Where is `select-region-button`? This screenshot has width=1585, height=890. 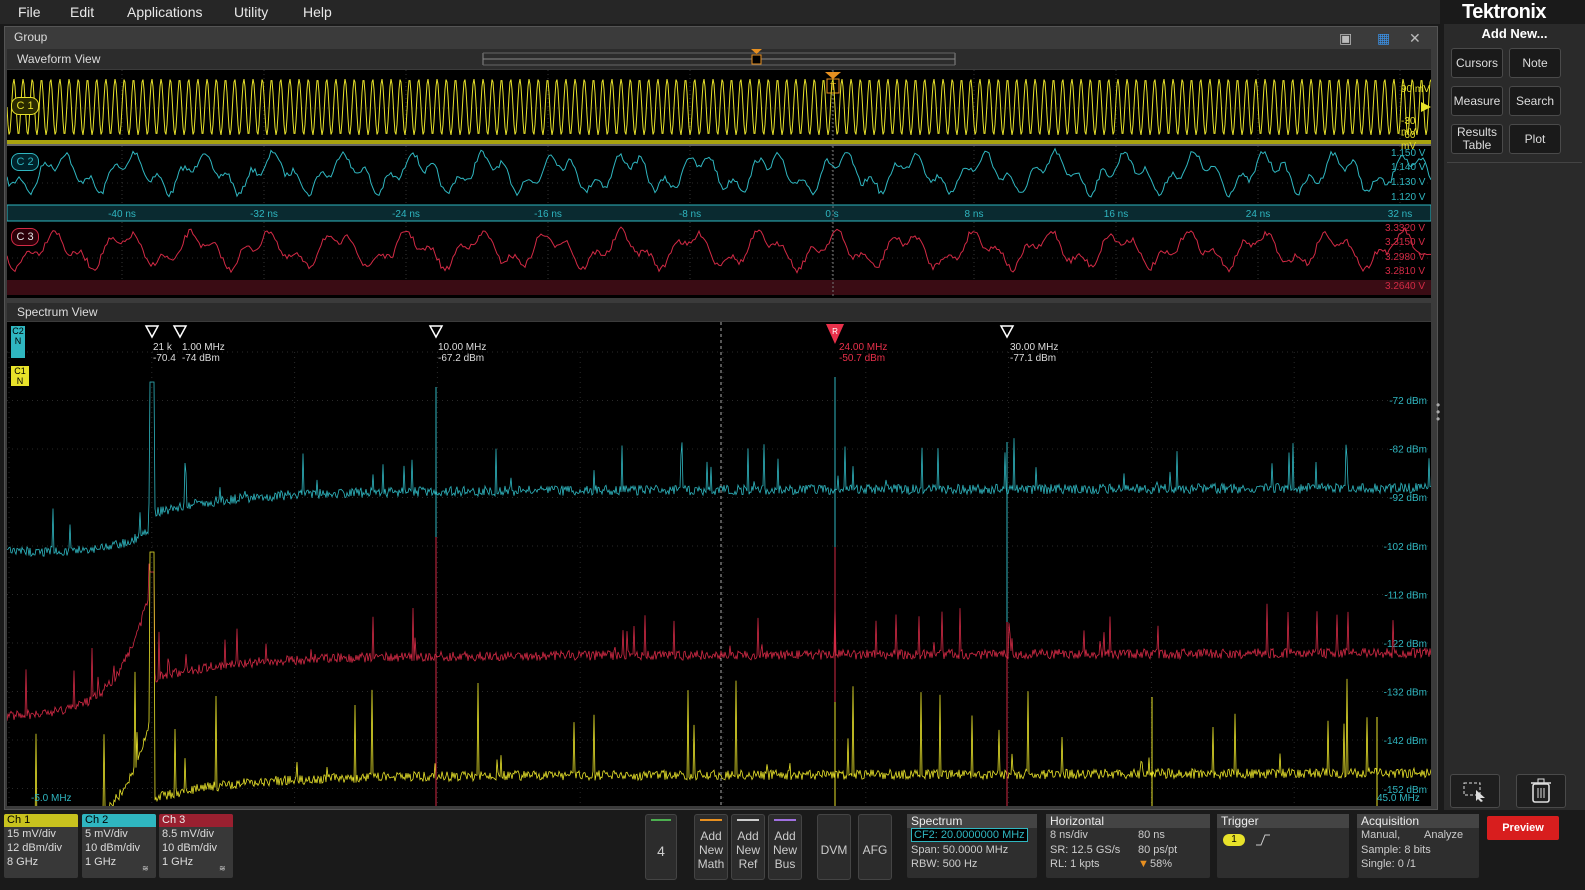
select-region-button is located at coordinates (1475, 791).